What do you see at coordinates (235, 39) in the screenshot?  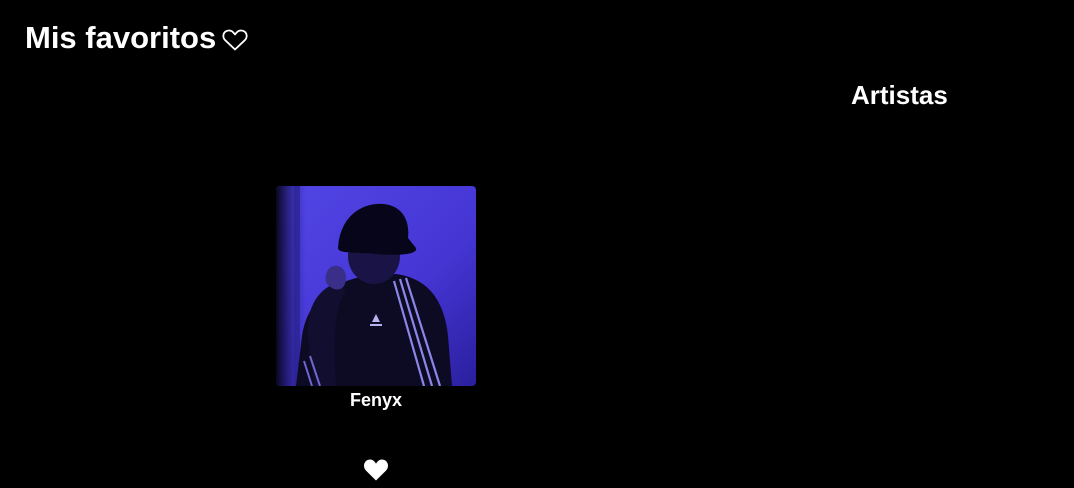 I see `heart-outline-icon` at bounding box center [235, 39].